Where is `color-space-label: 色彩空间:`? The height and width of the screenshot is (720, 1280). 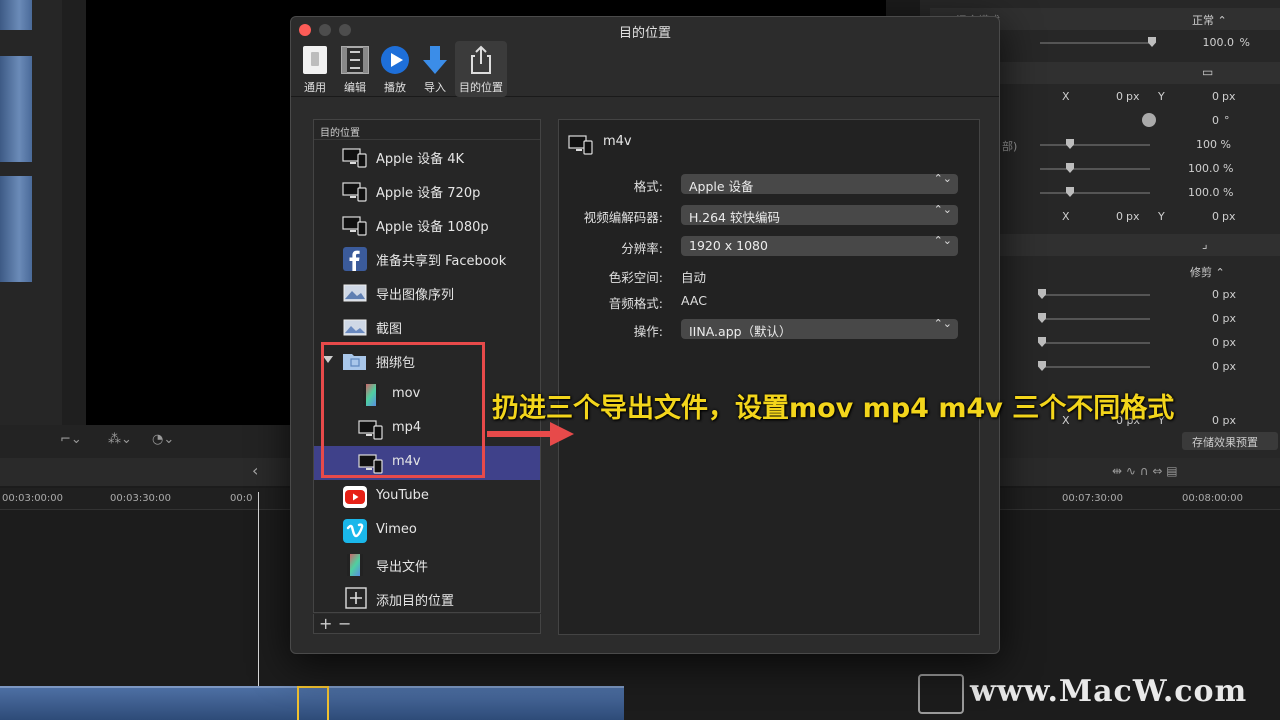
color-space-label: 色彩空间: is located at coordinates (635, 277).